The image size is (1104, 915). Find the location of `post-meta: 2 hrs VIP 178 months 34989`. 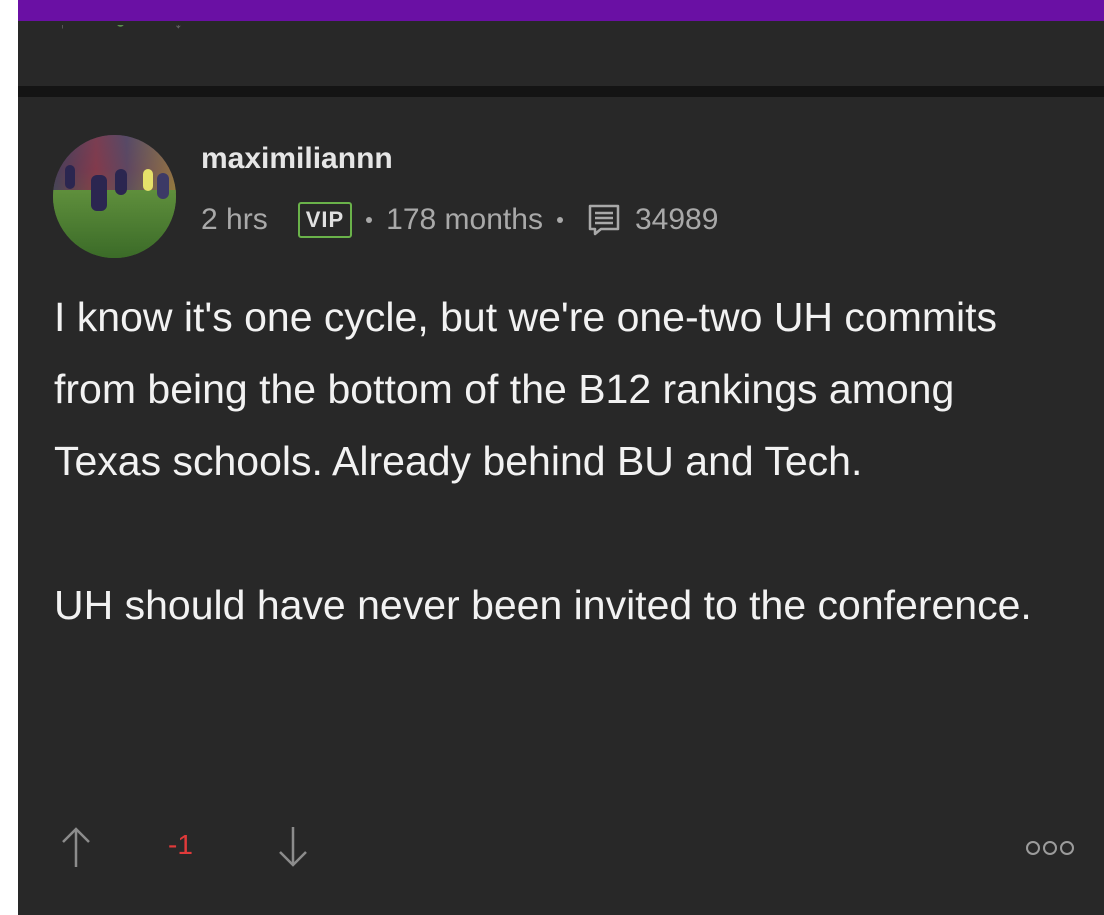

post-meta: 2 hrs VIP 178 months 34989 is located at coordinates (459, 220).